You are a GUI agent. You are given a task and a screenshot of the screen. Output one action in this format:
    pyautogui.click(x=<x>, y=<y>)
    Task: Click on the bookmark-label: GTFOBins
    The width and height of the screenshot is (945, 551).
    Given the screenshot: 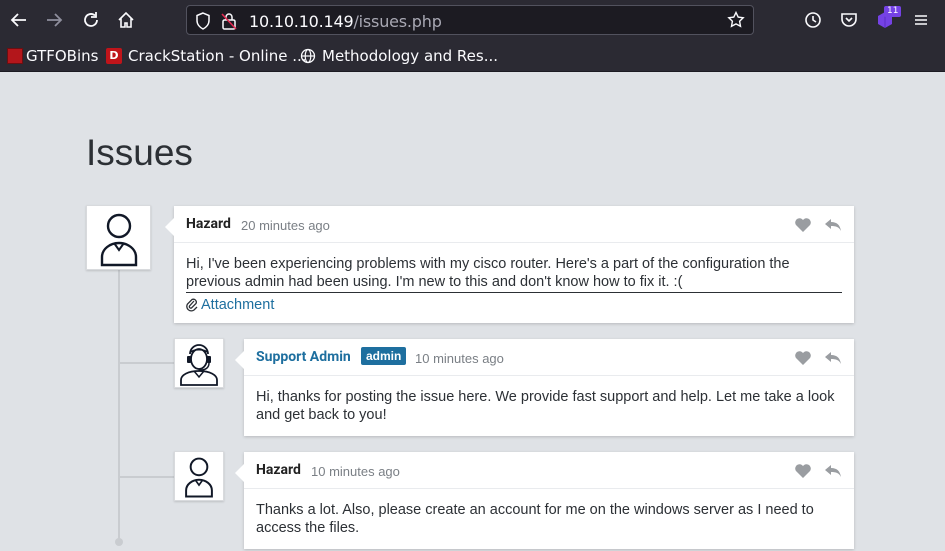 What is the action you would take?
    pyautogui.click(x=62, y=56)
    